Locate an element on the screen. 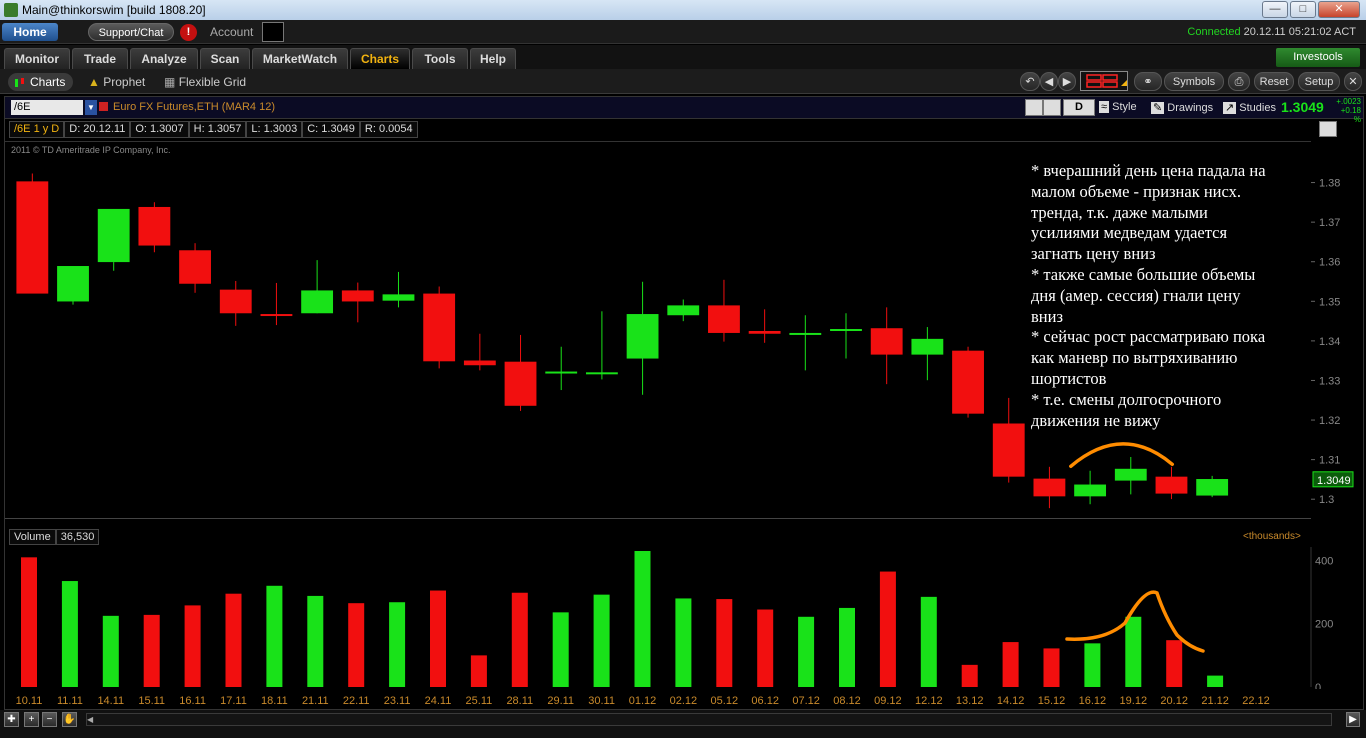 Image resolution: width=1366 pixels, height=738 pixels. layout-selector is located at coordinates (1104, 81).